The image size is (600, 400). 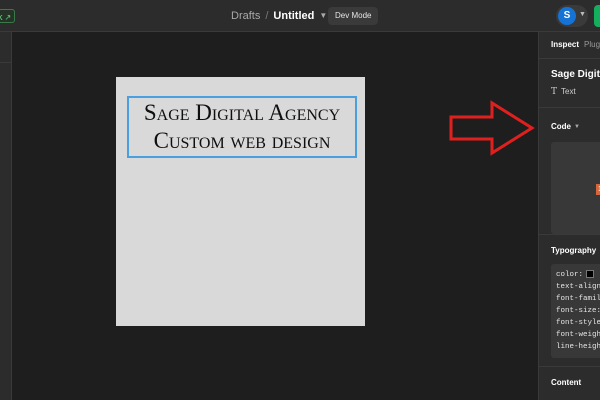 I want to click on breadcrumb-drafts: Drafts, so click(x=245, y=16).